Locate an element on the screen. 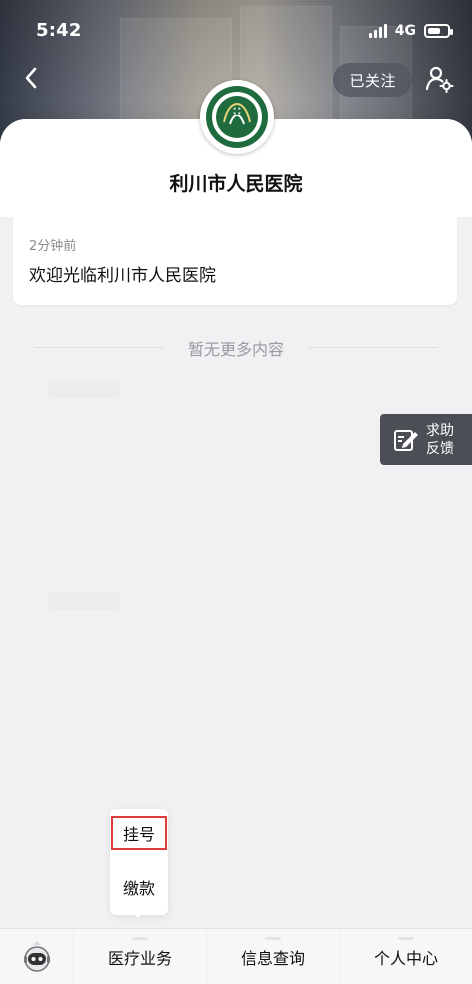 Image resolution: width=472 pixels, height=984 pixels. popup-arrow is located at coordinates (138, 914).